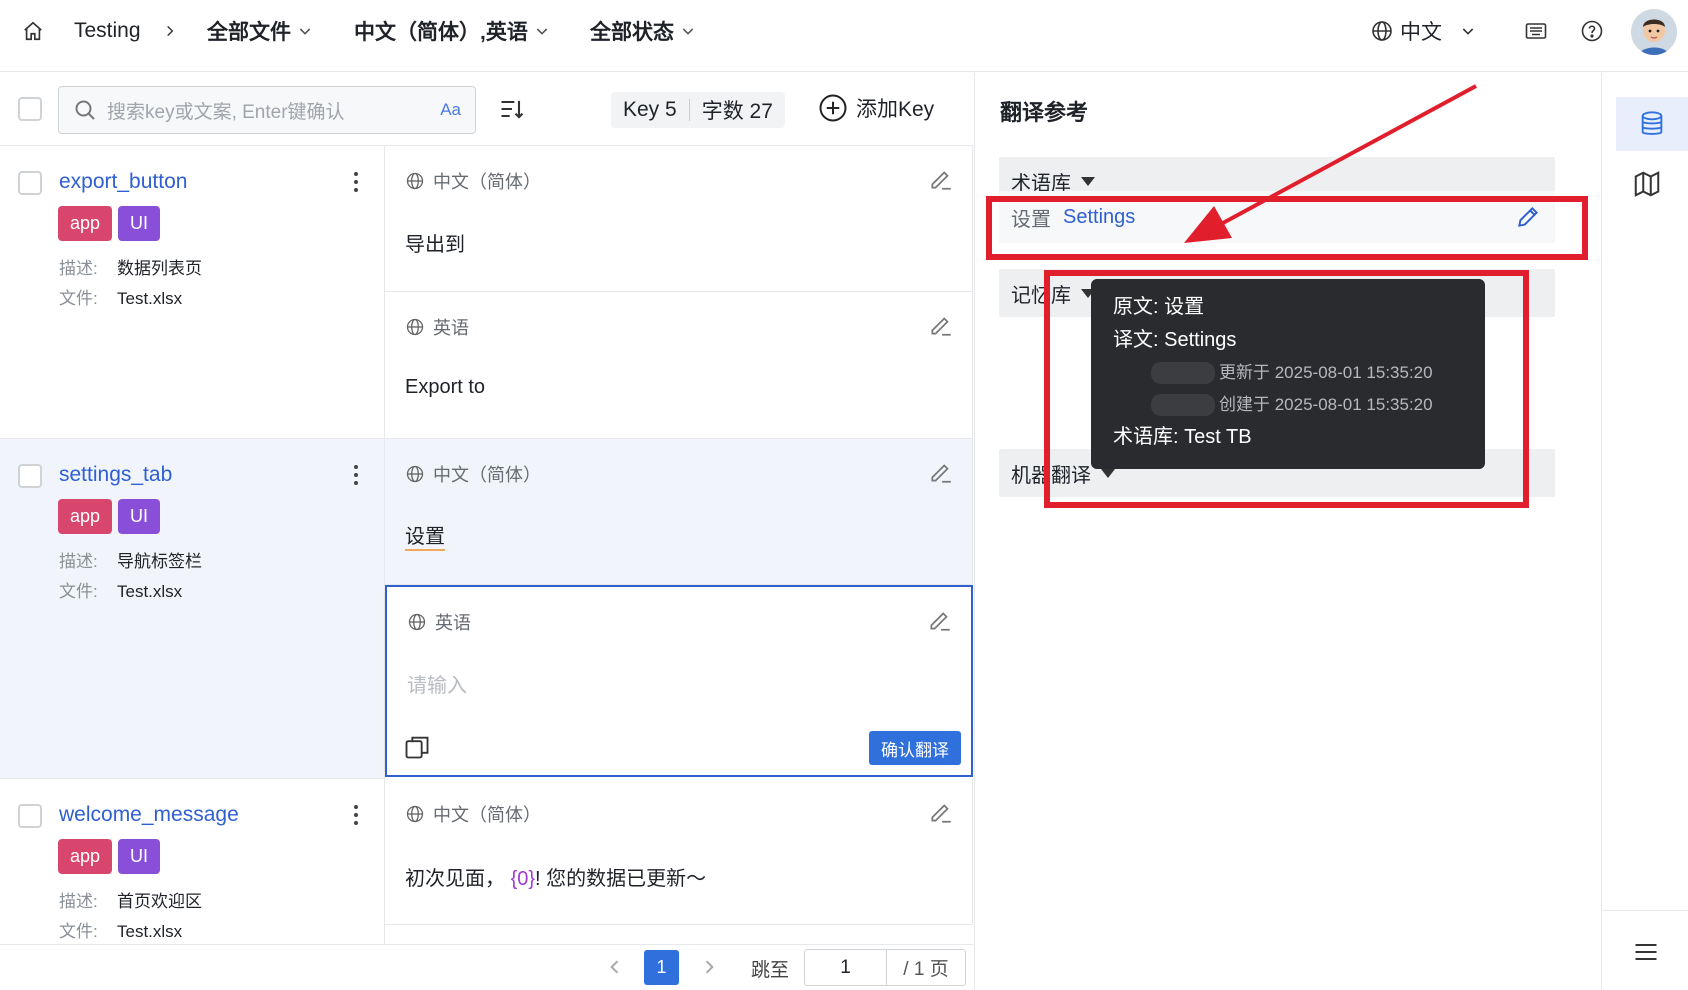 This screenshot has height=990, width=1688. Describe the element at coordinates (737, 111) in the screenshot. I see `char-count: 字数 27` at that location.